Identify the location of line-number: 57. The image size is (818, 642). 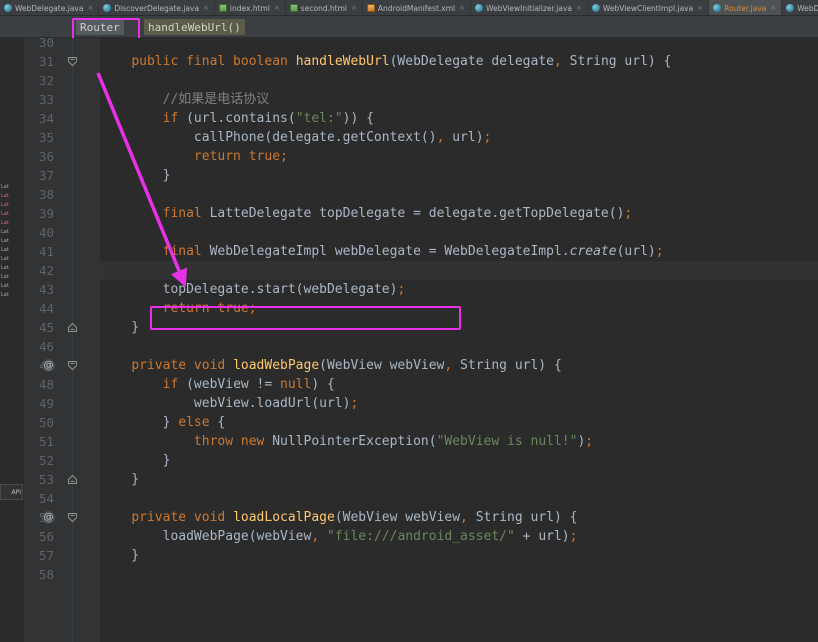
(46, 555).